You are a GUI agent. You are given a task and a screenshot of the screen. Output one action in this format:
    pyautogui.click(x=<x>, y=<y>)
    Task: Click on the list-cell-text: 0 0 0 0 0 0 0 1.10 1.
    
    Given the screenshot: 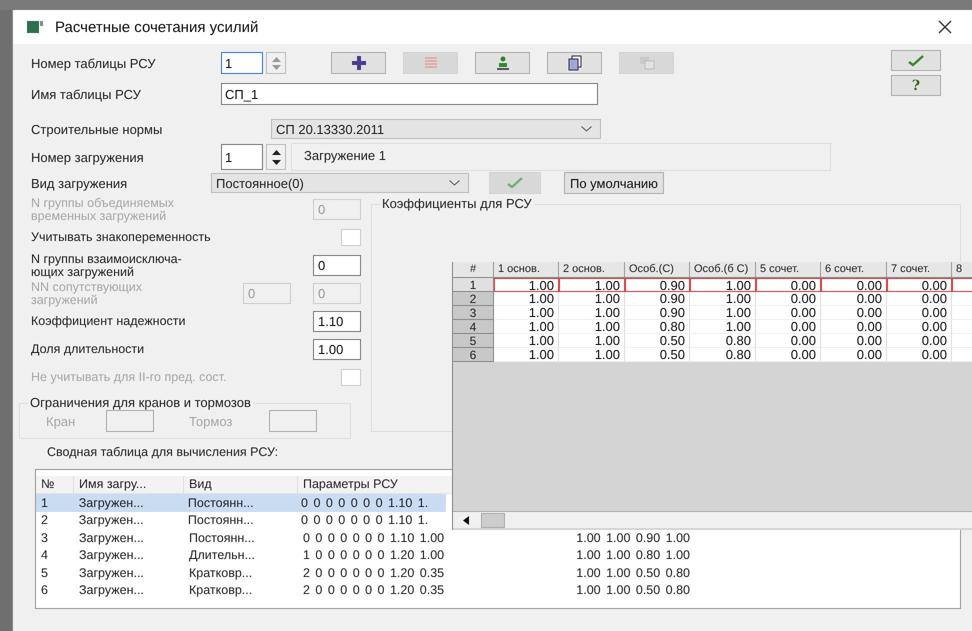 What is the action you would take?
    pyautogui.click(x=365, y=520)
    